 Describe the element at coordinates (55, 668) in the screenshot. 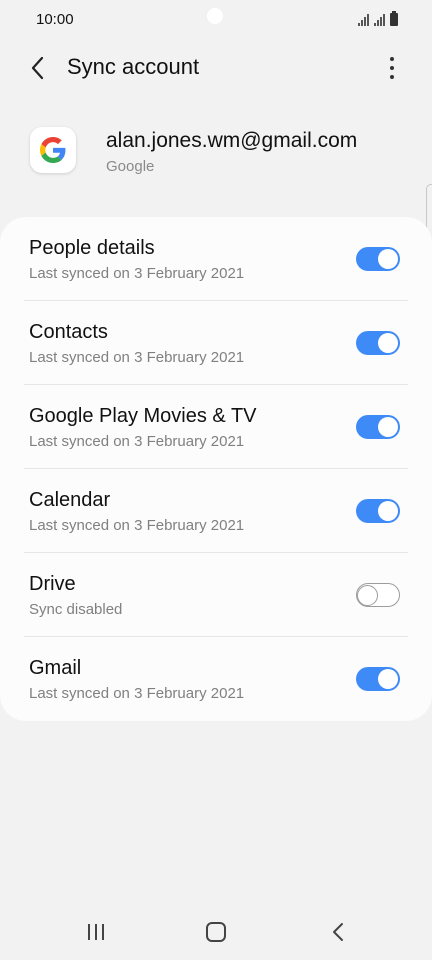

I see `sync-item-label: Gmail` at that location.